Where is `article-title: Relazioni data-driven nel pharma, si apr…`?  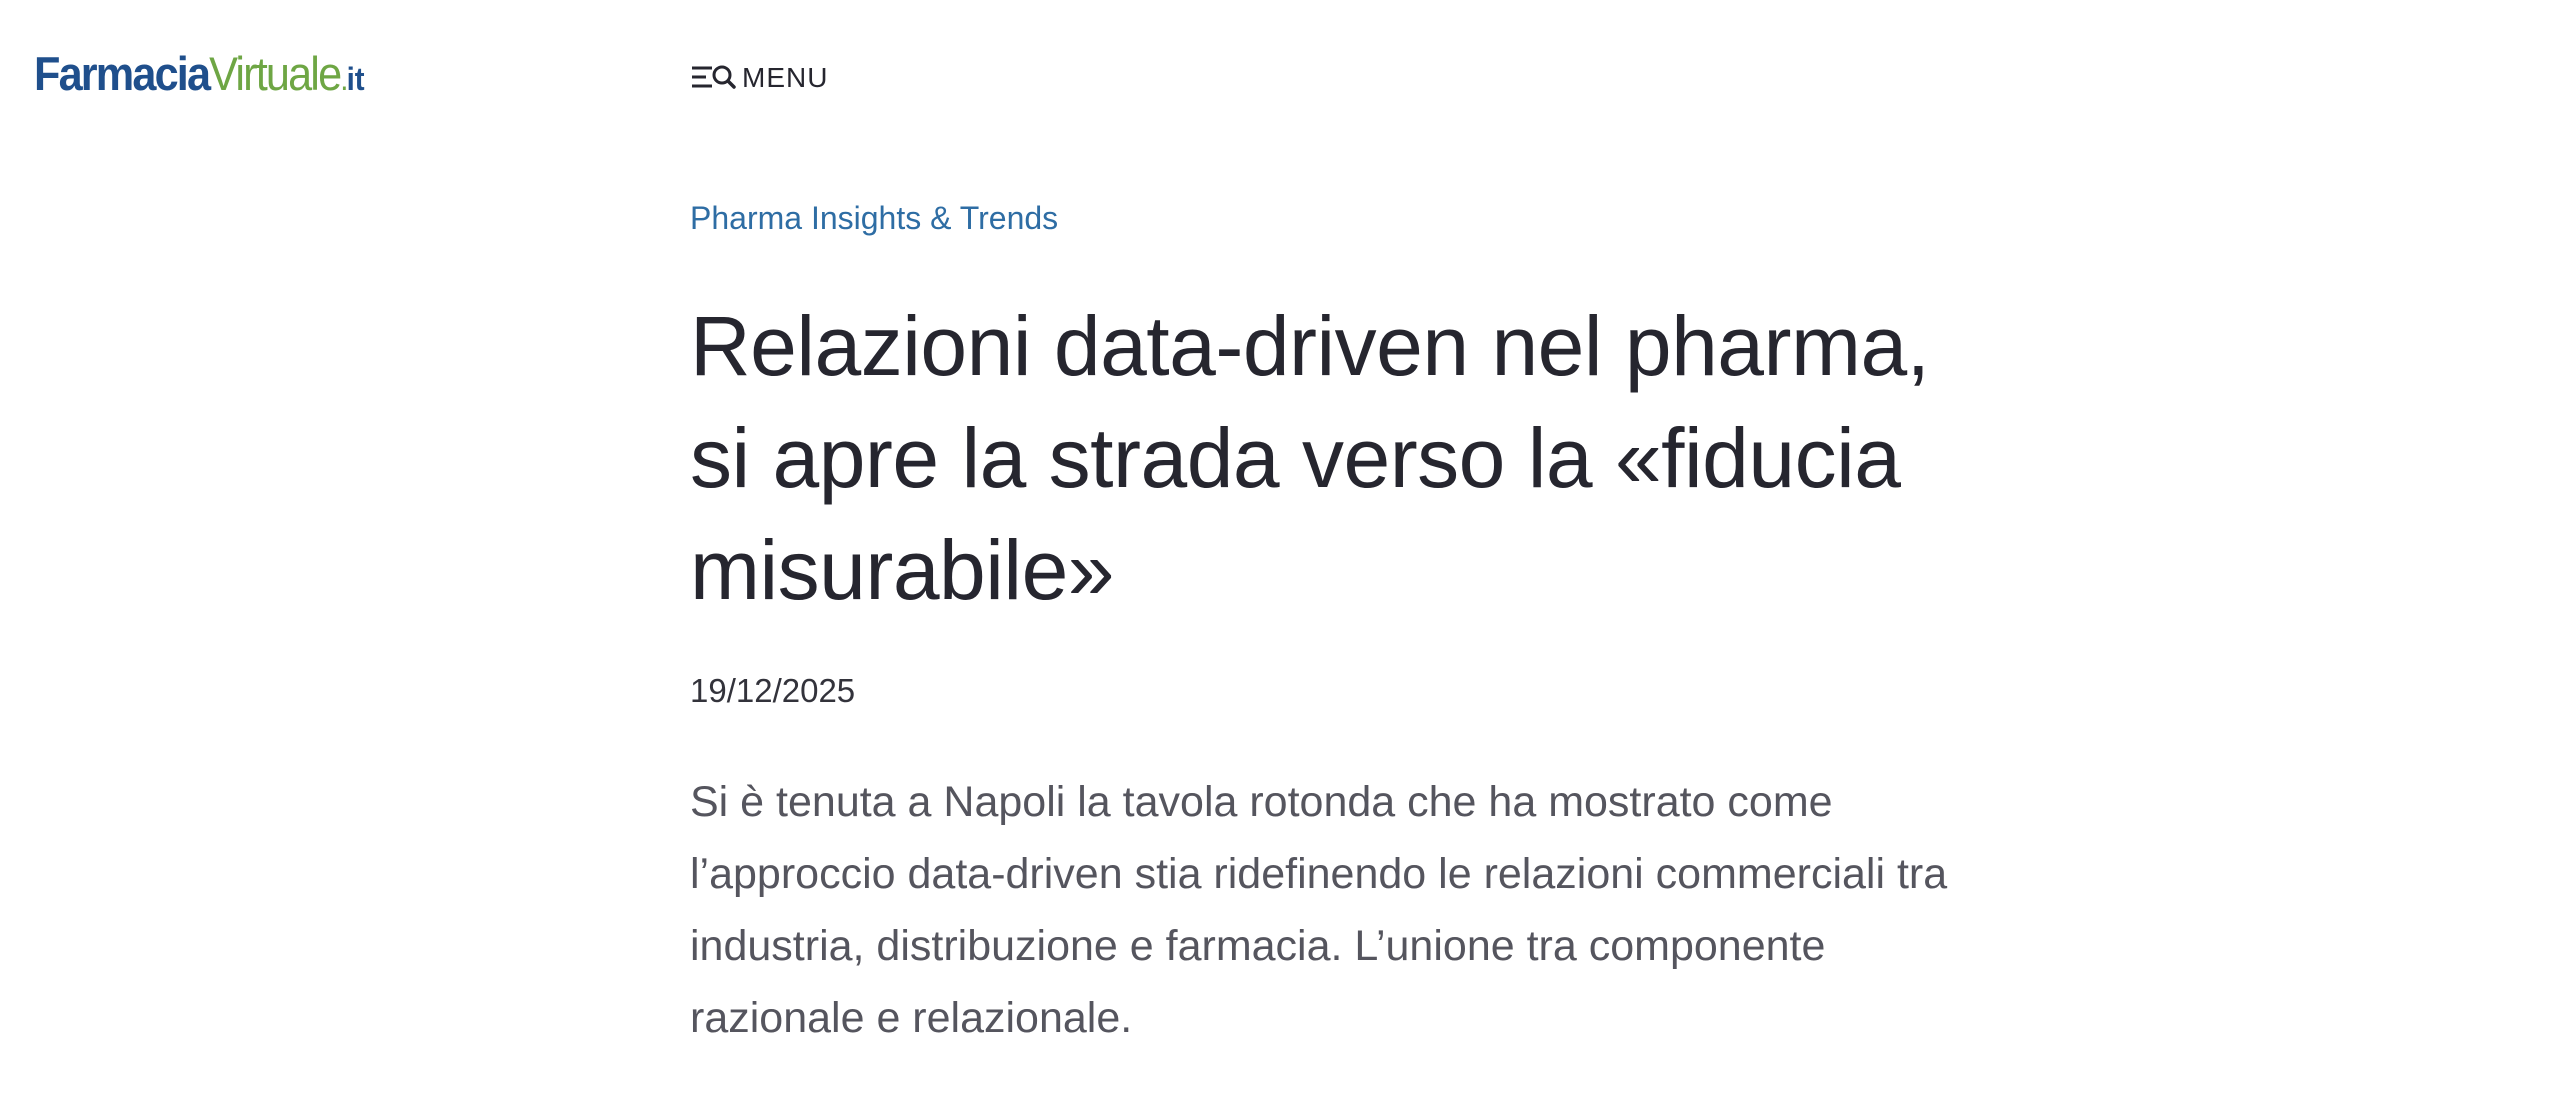
article-title: Relazioni data-driven nel pharma, si apr… is located at coordinates (1310, 458).